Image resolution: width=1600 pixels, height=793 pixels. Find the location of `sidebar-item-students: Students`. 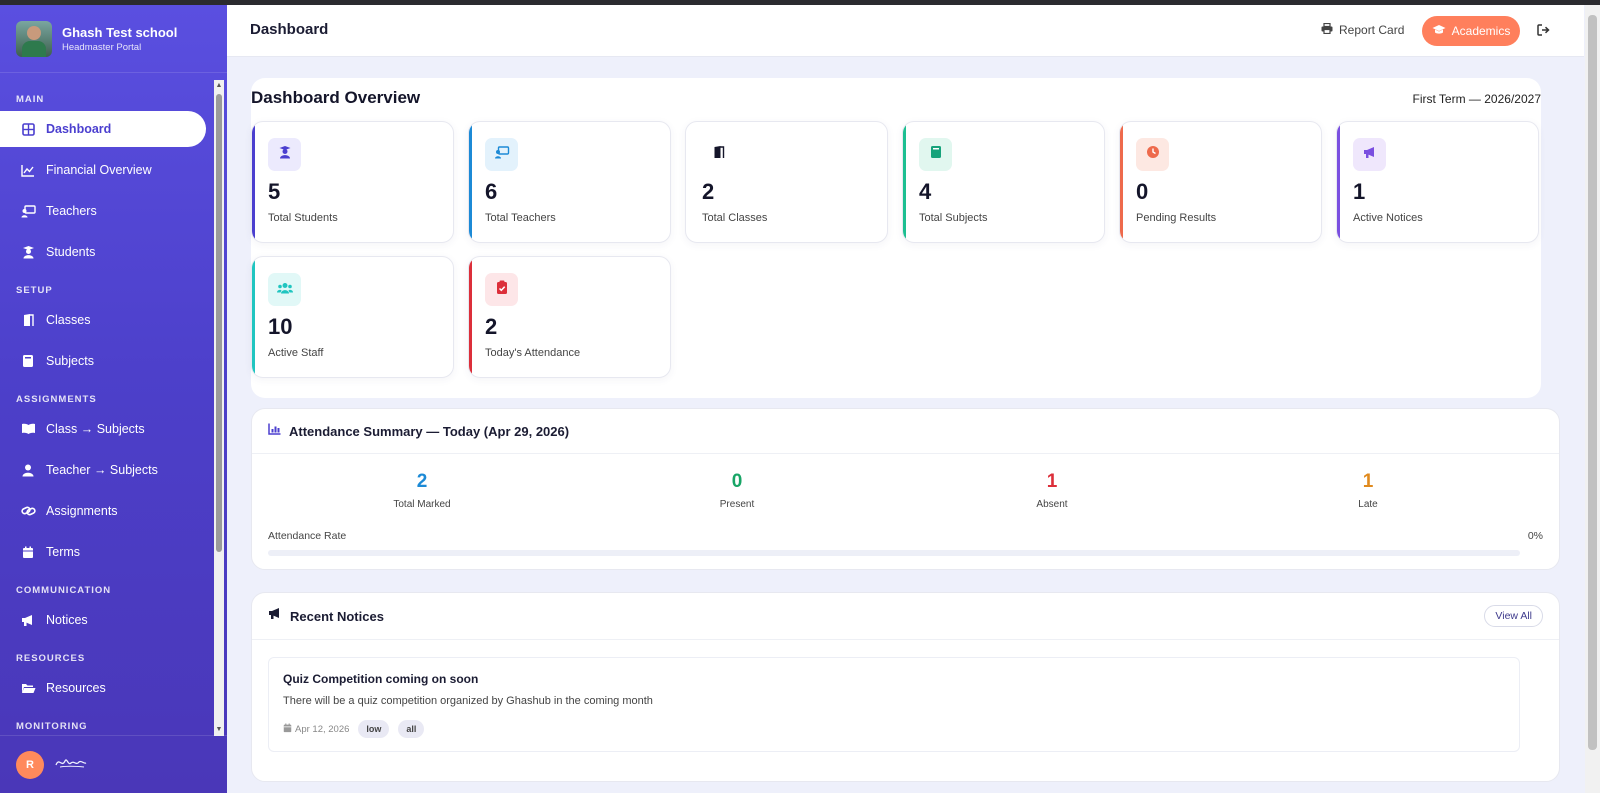

sidebar-item-students: Students is located at coordinates (103, 252).